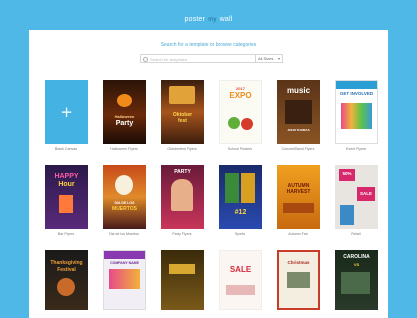 The image size is (417, 318). Describe the element at coordinates (124, 112) in the screenshot. I see `template-tile-halloween: Halloween Party` at that location.